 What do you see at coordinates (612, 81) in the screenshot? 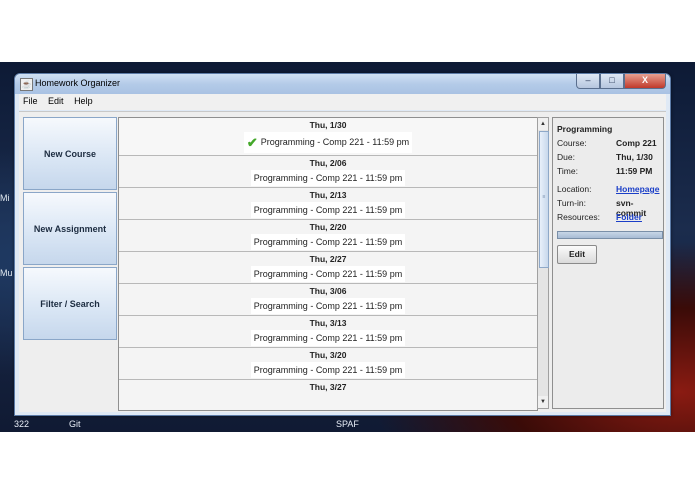
I see `maximize-button: □` at bounding box center [612, 81].